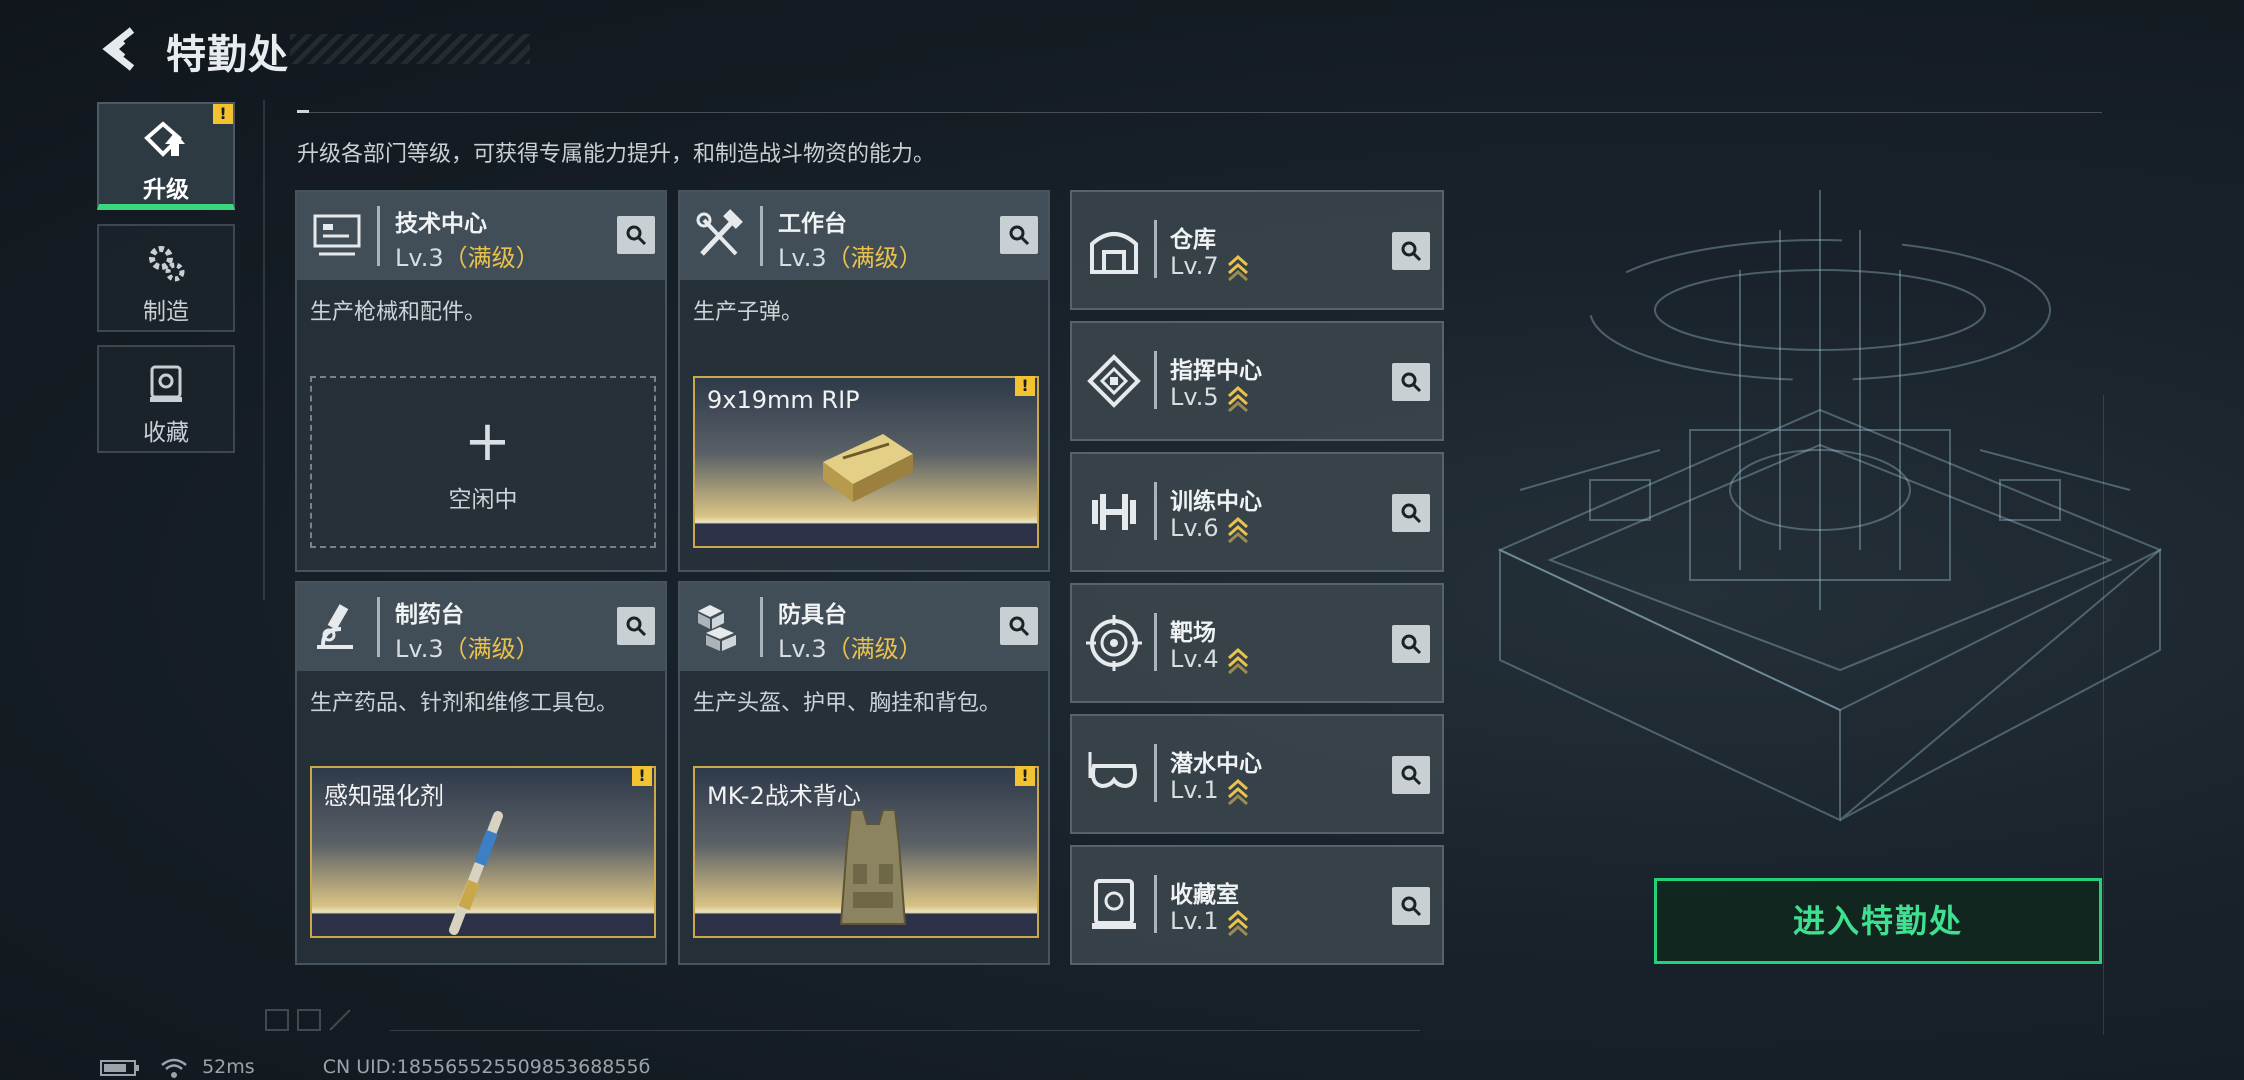  Describe the element at coordinates (1114, 512) in the screenshot. I see `dumbbell-icon` at that location.